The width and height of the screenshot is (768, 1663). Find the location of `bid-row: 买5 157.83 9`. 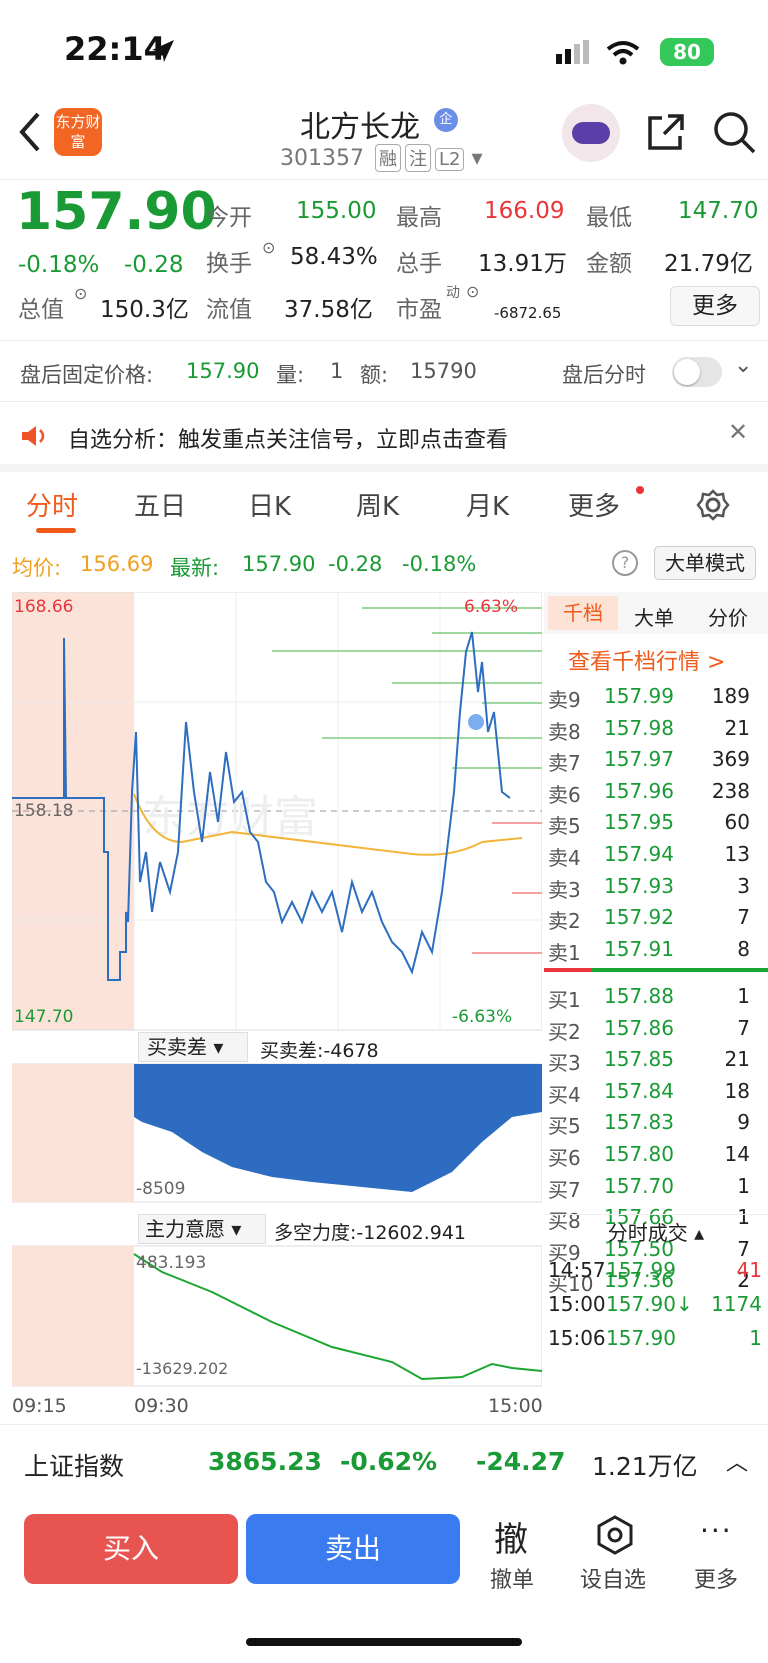

bid-row: 买5 157.83 9 is located at coordinates (656, 1123).